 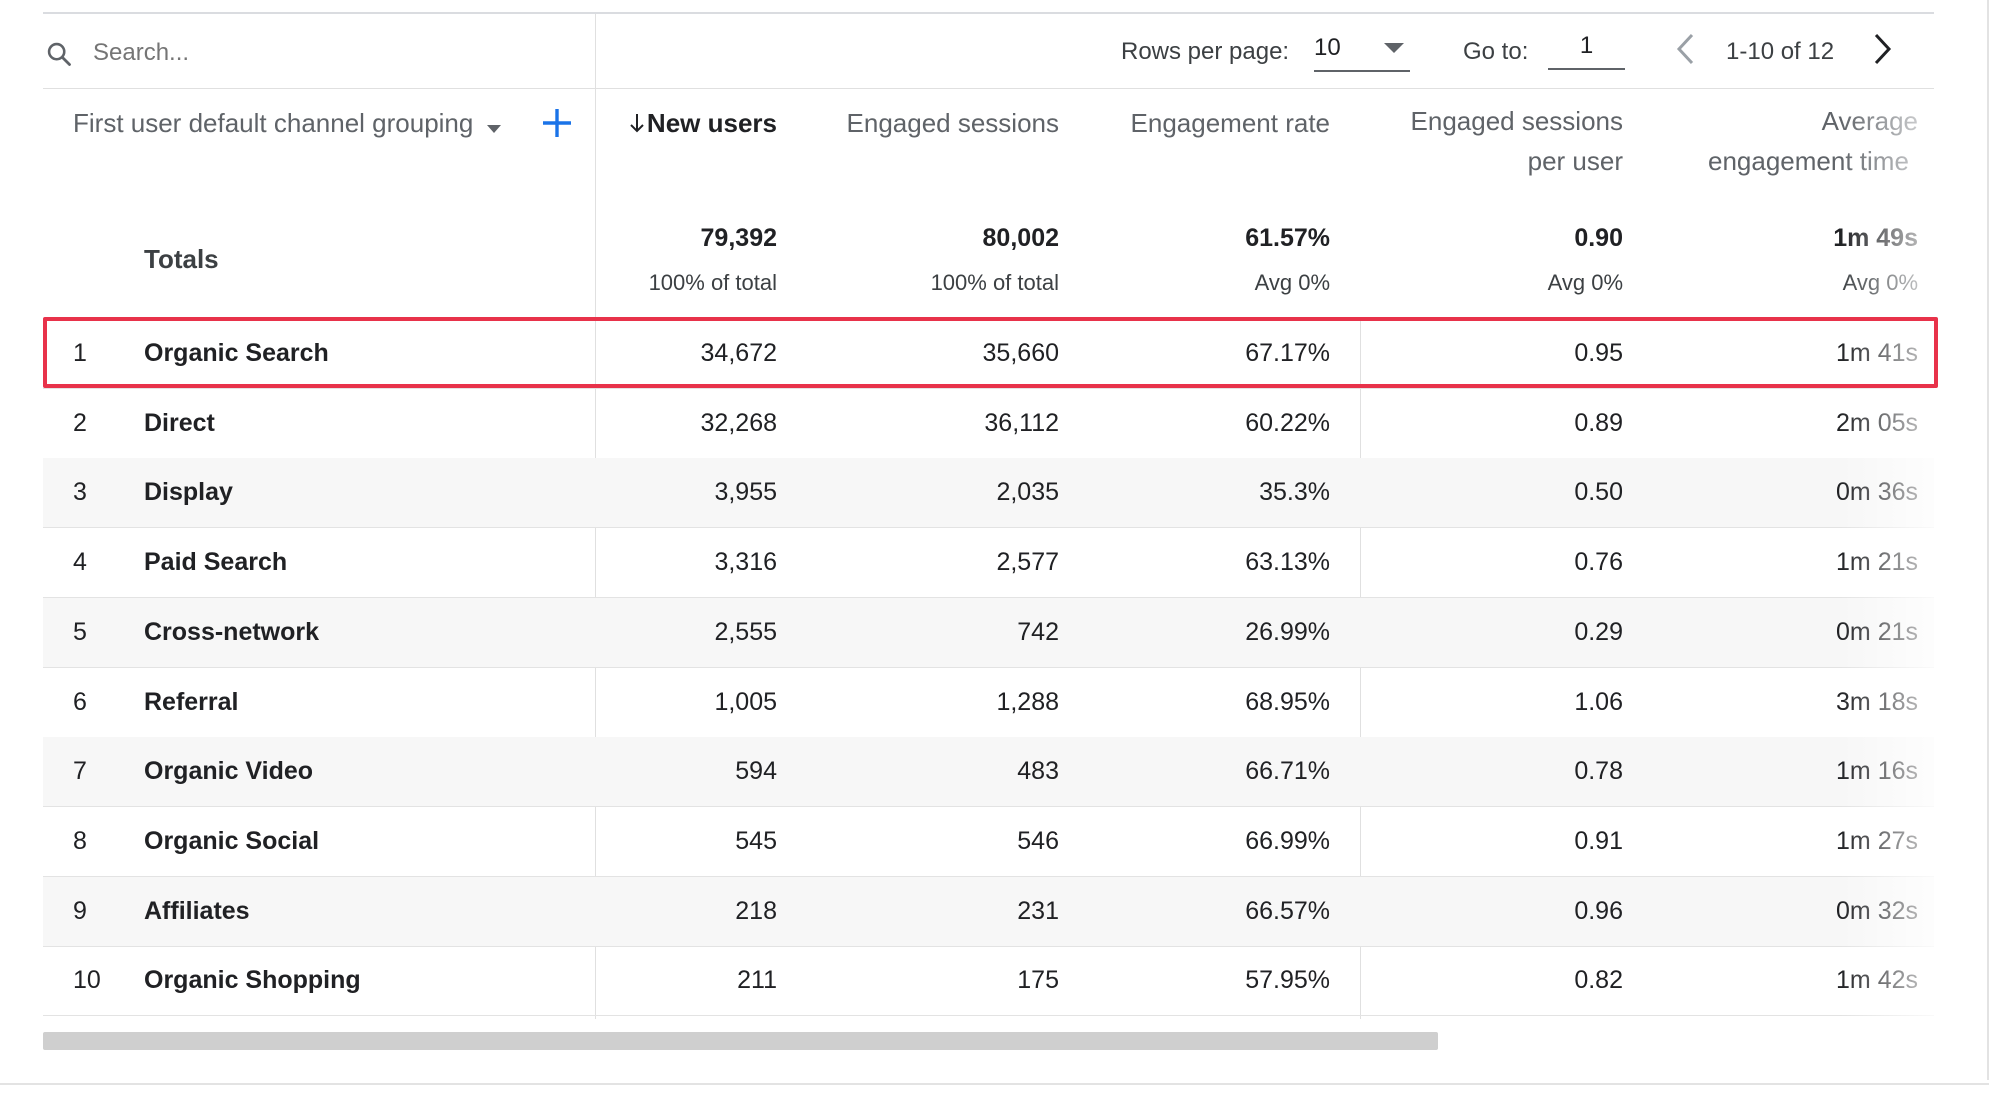 I want to click on totals-engaged-sessions: 80,002, so click(x=1020, y=238).